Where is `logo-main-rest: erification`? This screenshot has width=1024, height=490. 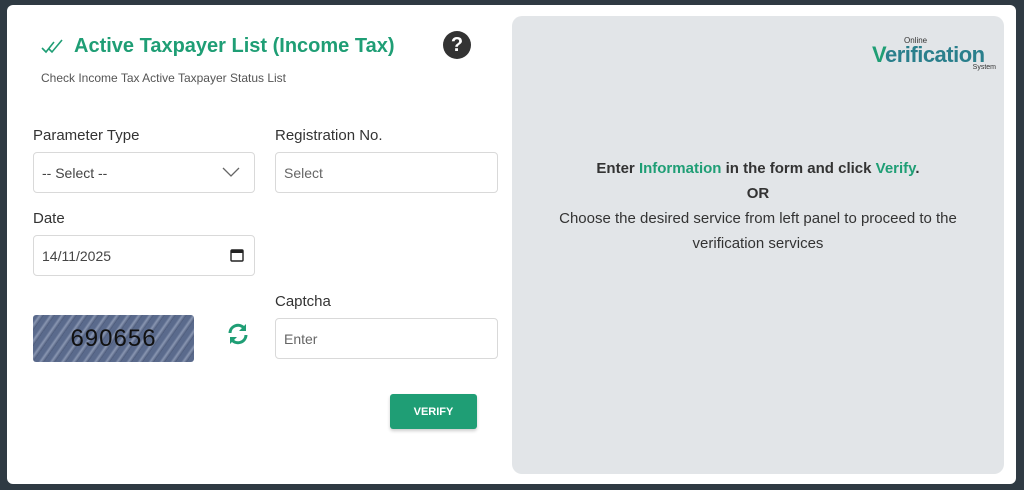
logo-main-rest: erification is located at coordinates (934, 54).